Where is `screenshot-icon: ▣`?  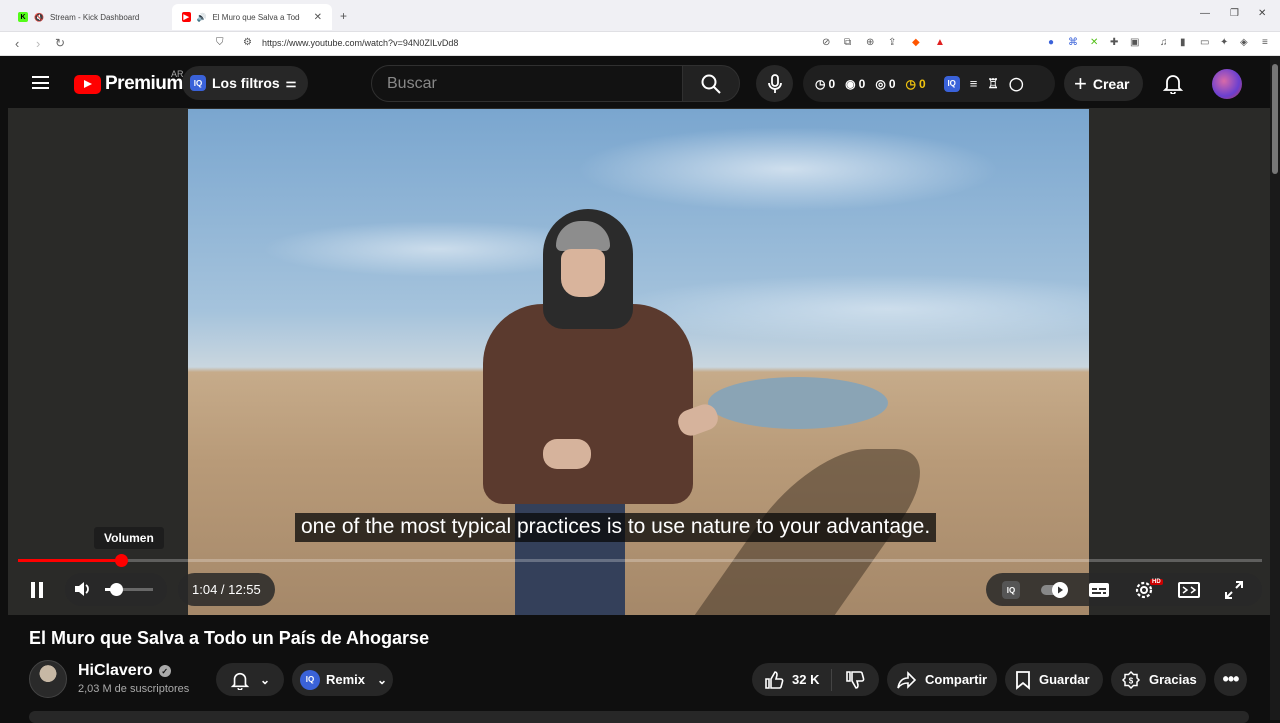
screenshot-icon: ▣ is located at coordinates (1134, 42).